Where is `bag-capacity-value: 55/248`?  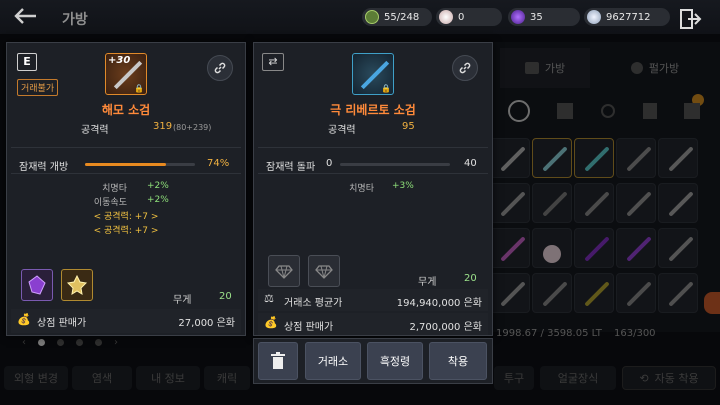 bag-capacity-value: 55/248 is located at coordinates (402, 17).